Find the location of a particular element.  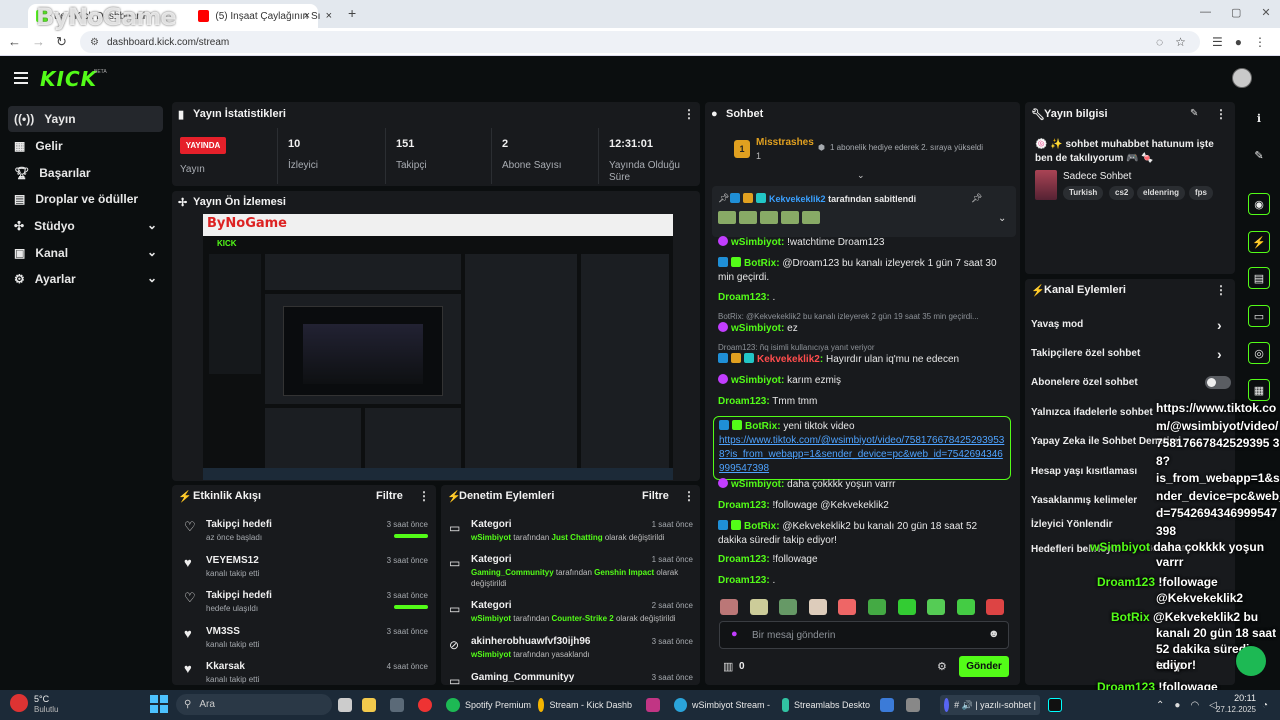

file-explorer-icon is located at coordinates (369, 705).